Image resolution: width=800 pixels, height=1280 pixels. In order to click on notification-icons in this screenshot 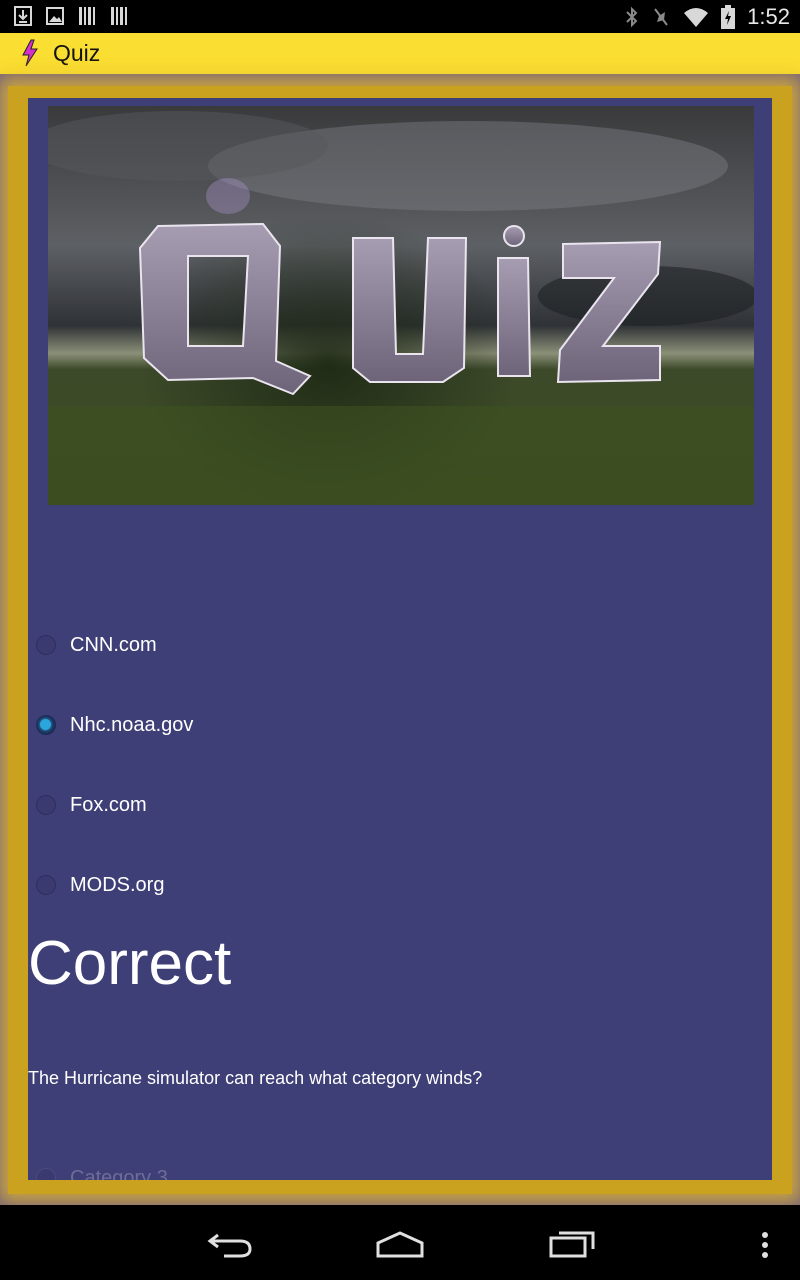, I will do `click(71, 16)`.